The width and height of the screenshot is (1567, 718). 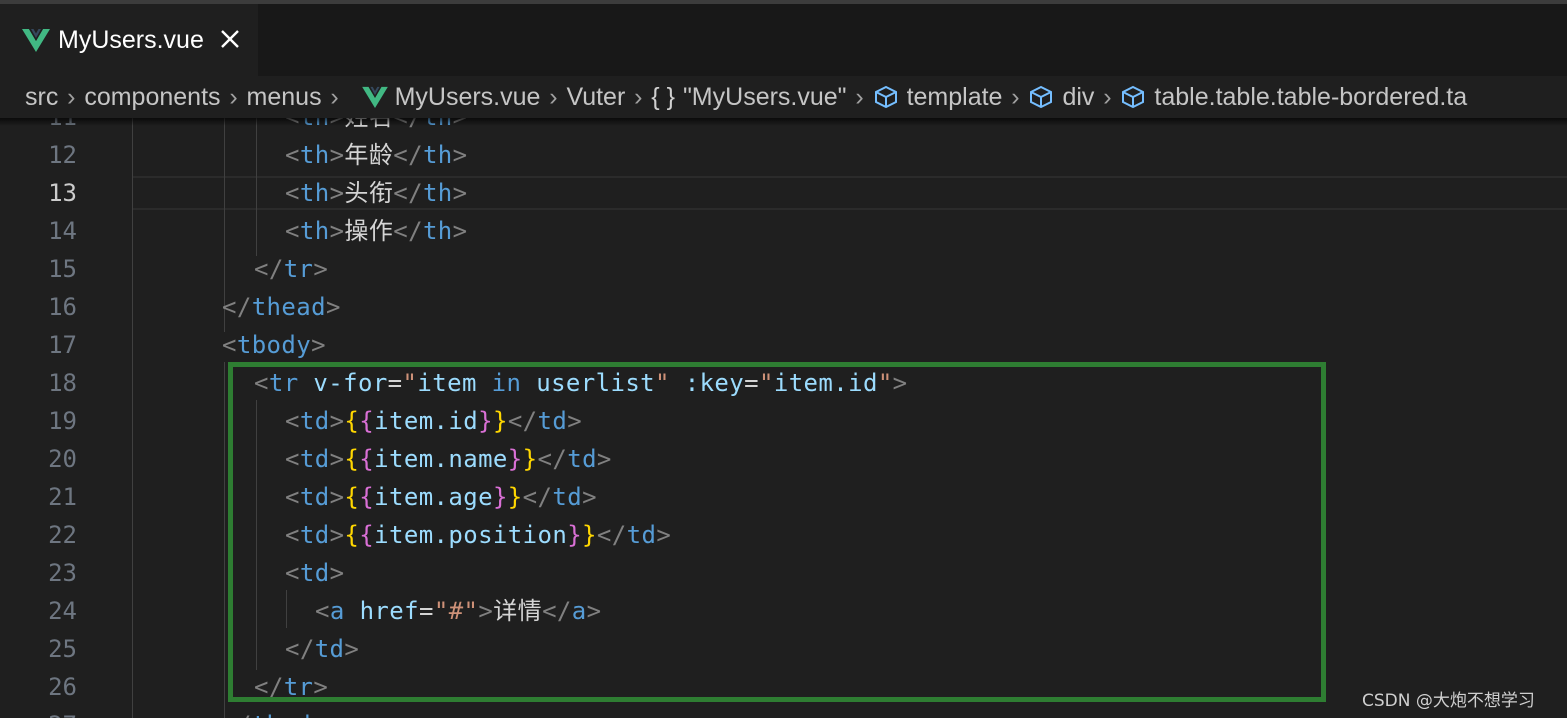 I want to click on breadcrumb-item-vuter: Vuter, so click(x=595, y=97).